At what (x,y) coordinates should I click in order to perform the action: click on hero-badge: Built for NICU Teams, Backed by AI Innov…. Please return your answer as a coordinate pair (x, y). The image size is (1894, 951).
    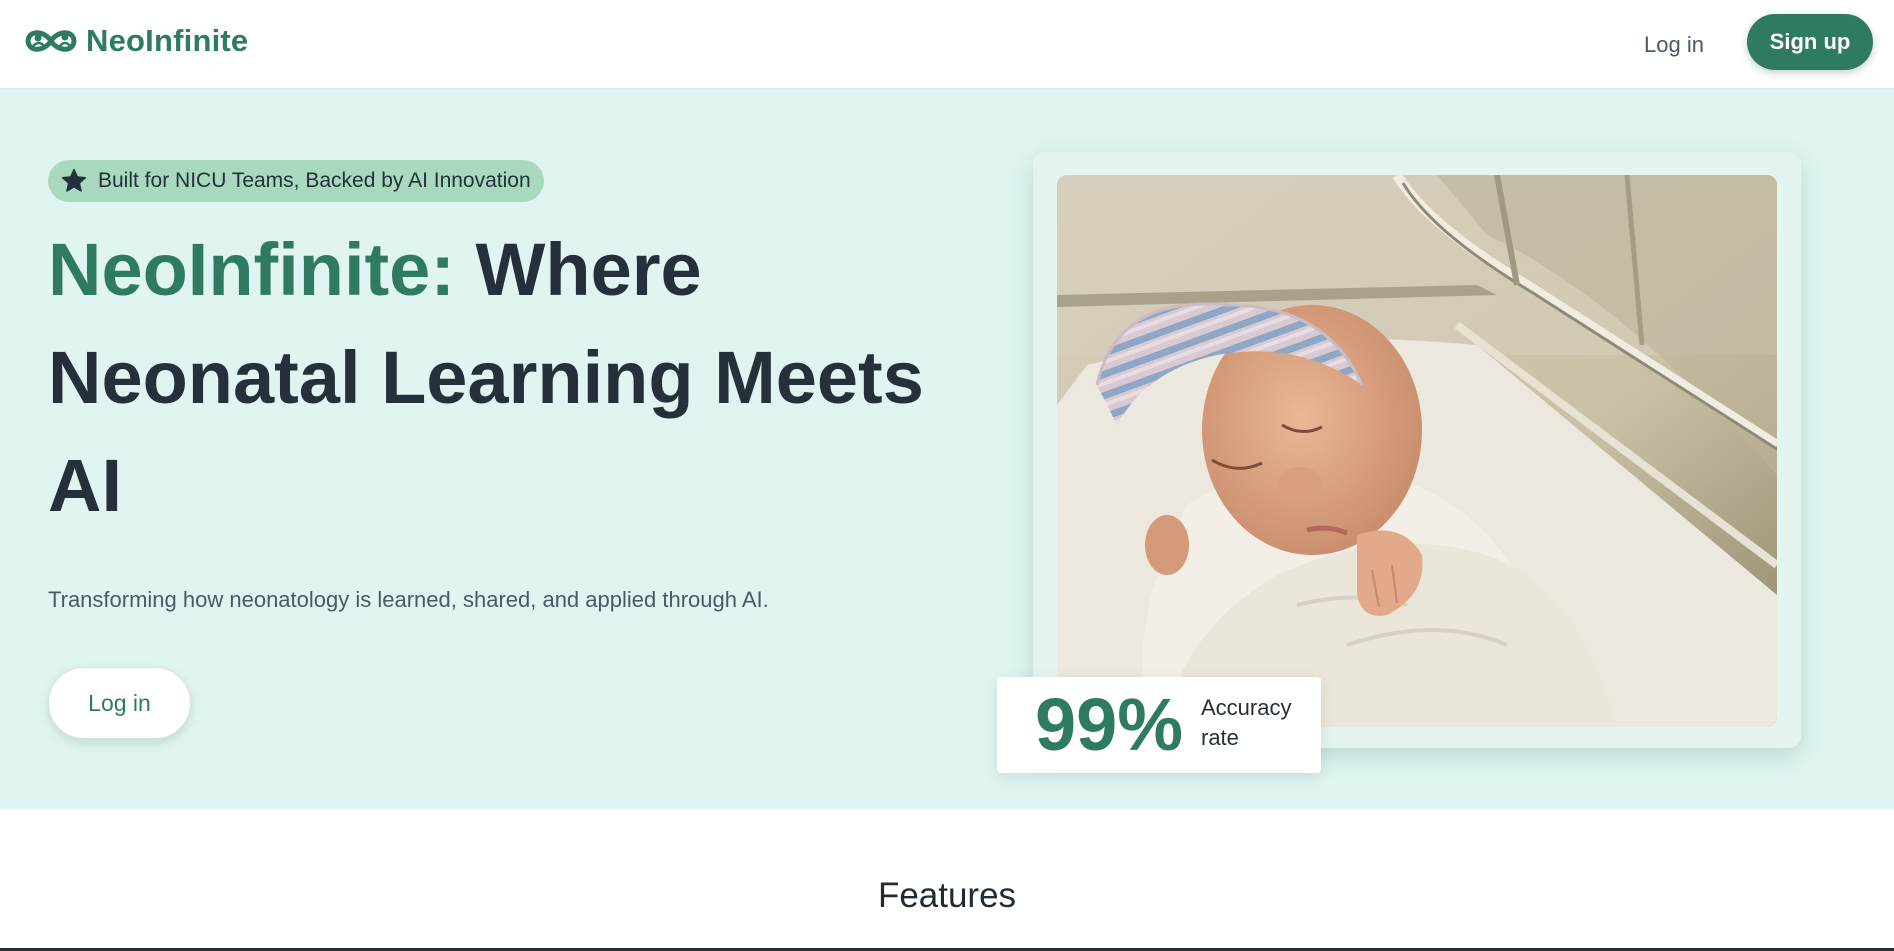
    Looking at the image, I should click on (296, 181).